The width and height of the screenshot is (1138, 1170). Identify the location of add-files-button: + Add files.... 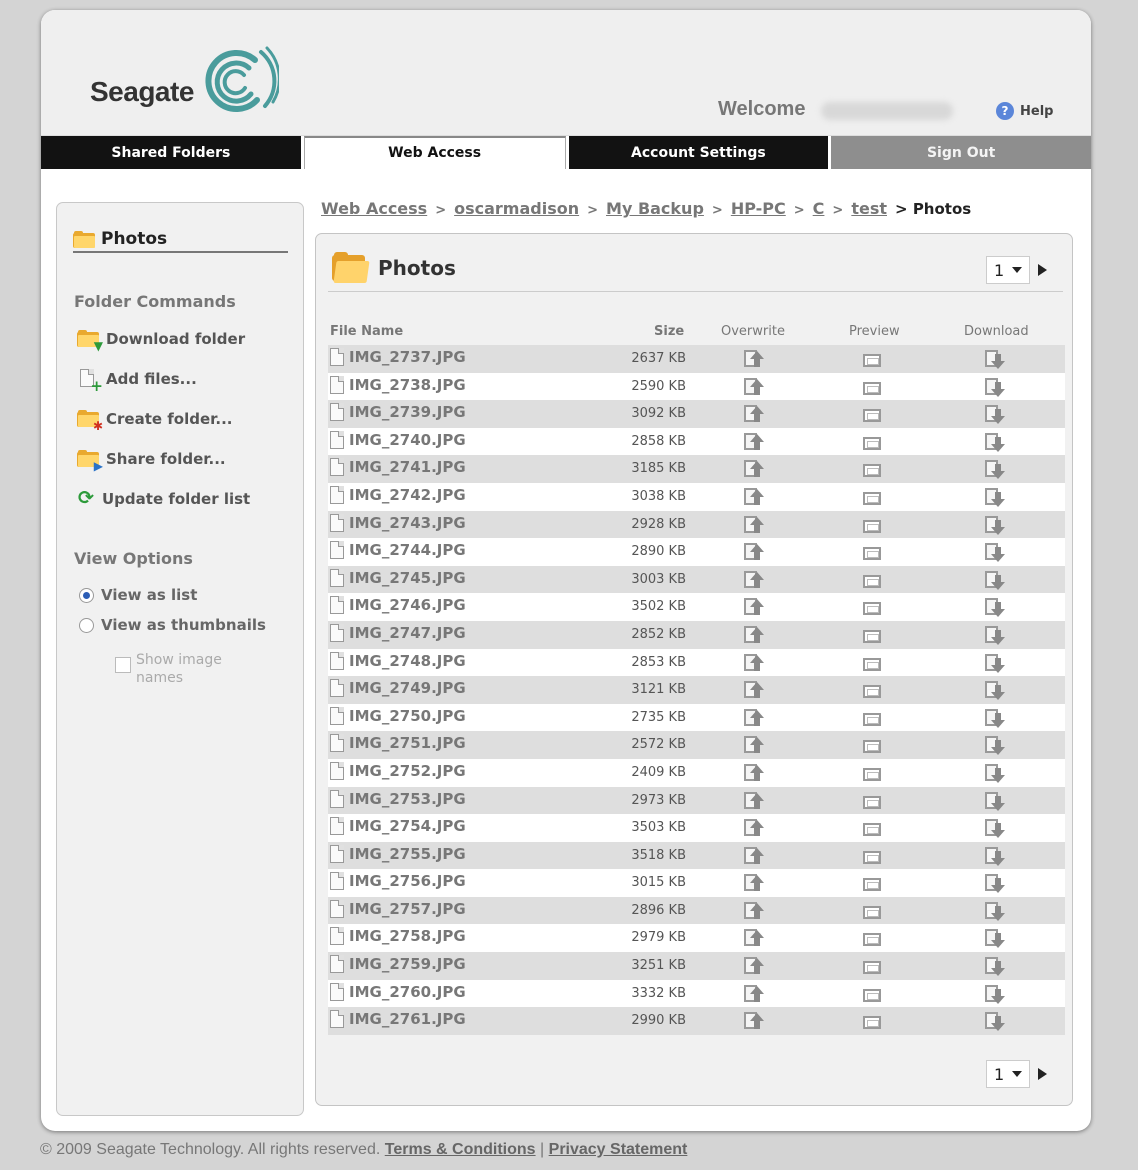
(137, 381).